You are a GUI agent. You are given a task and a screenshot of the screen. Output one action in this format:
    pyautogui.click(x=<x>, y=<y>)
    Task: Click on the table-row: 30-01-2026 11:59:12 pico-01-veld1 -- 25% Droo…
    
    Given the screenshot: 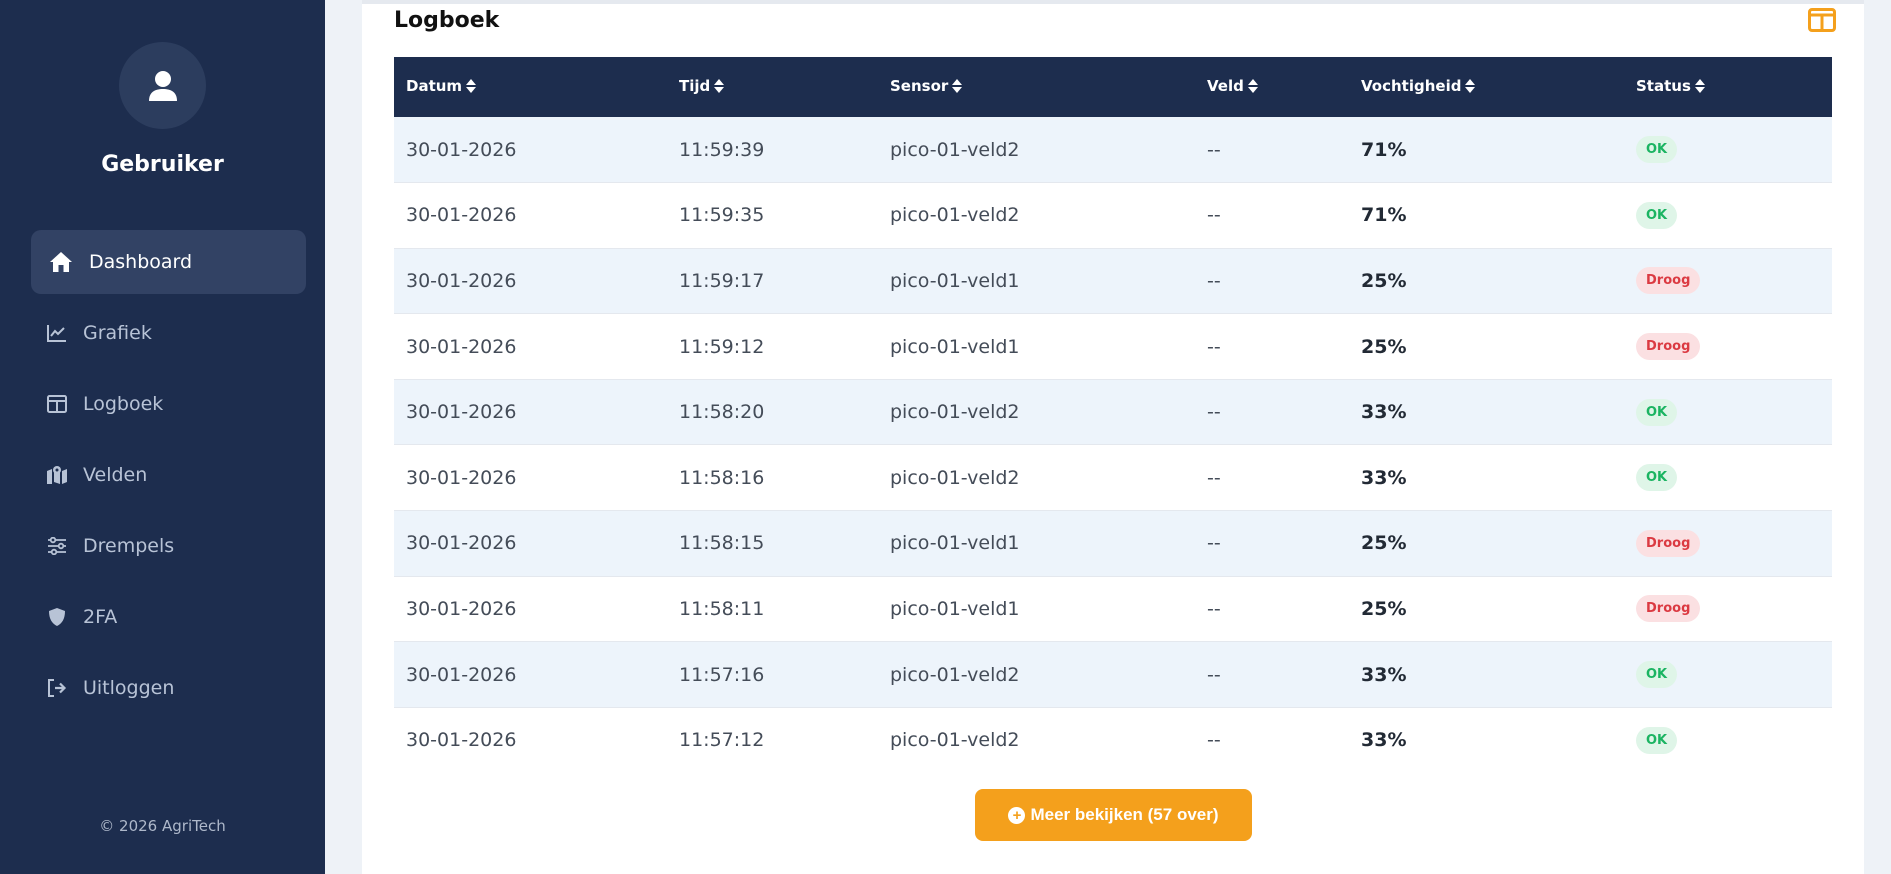 What is the action you would take?
    pyautogui.click(x=1113, y=347)
    